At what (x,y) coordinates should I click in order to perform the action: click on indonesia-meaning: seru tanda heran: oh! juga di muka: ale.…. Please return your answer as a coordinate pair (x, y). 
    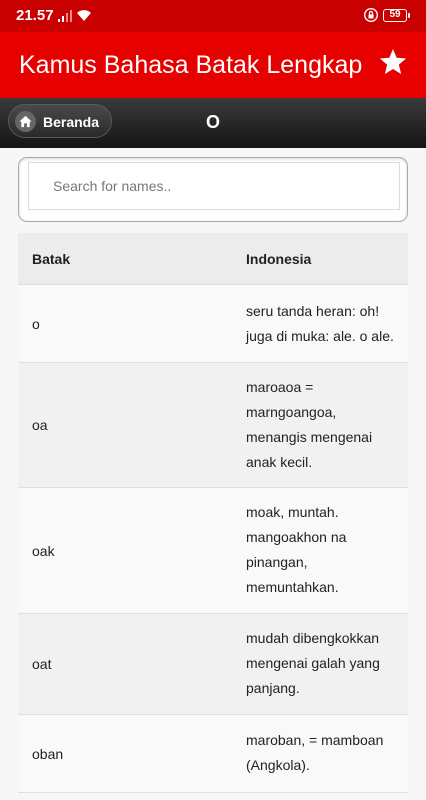
    Looking at the image, I should click on (320, 323).